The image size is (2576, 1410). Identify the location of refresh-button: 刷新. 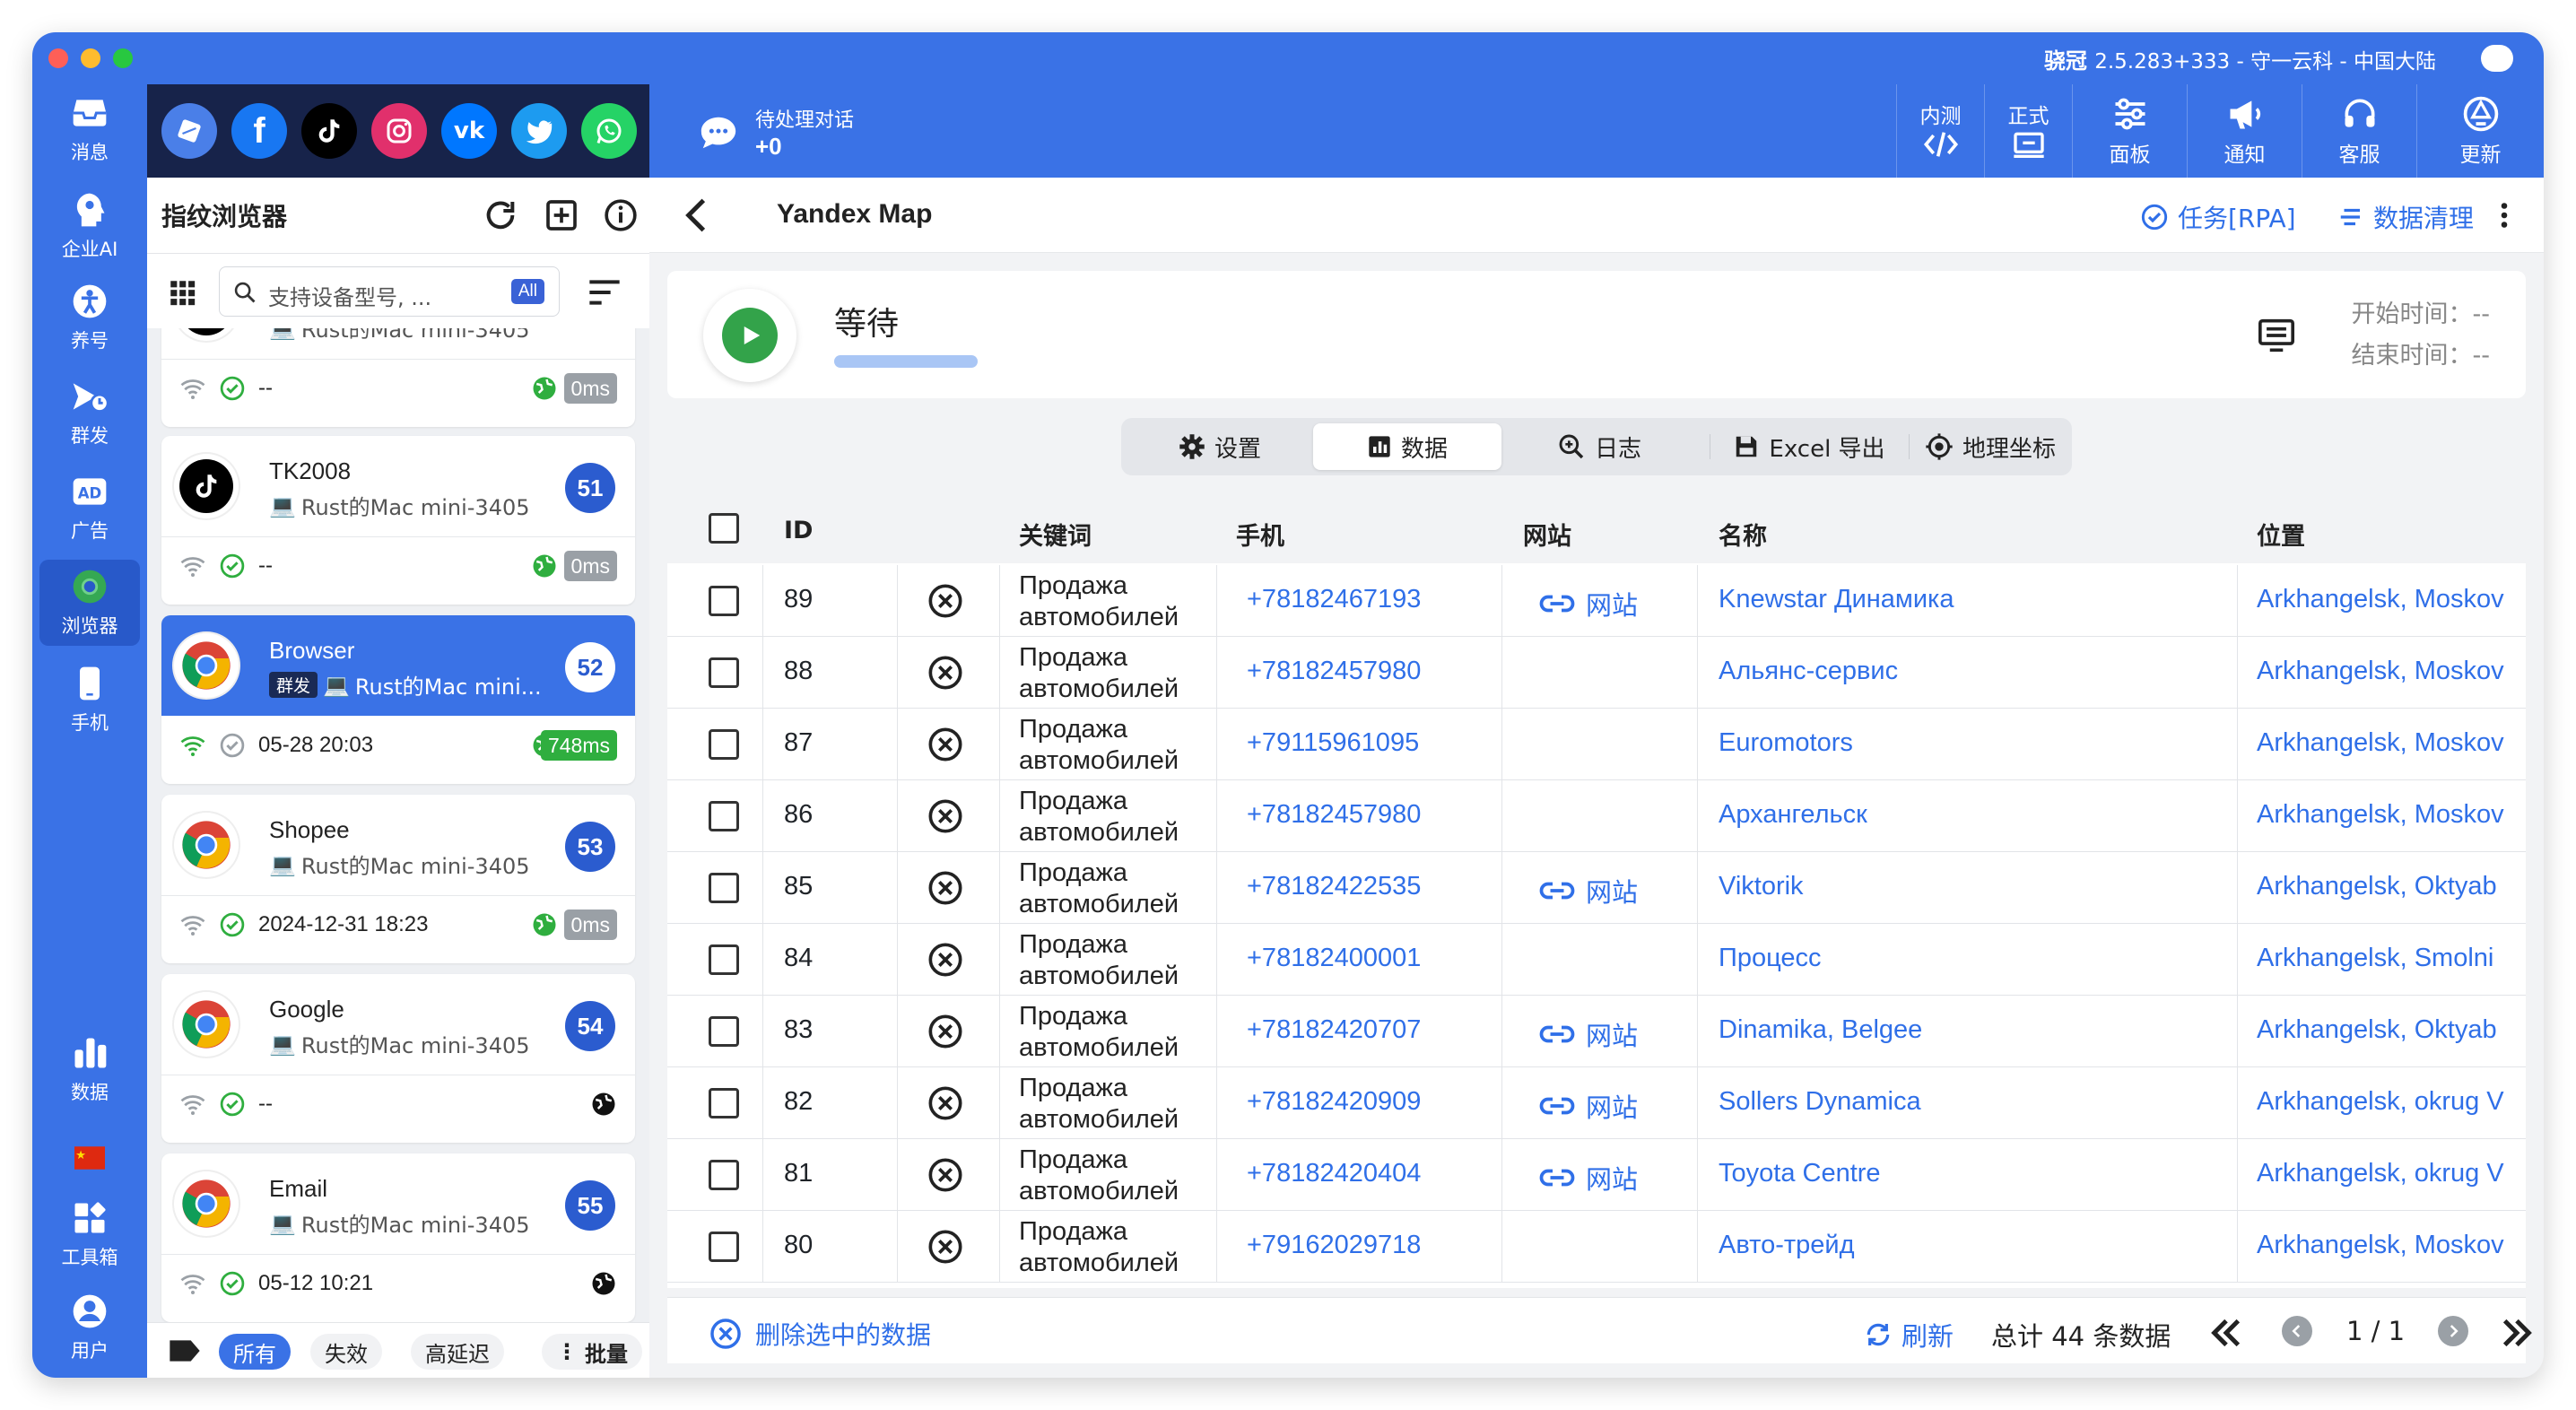
(1909, 1334).